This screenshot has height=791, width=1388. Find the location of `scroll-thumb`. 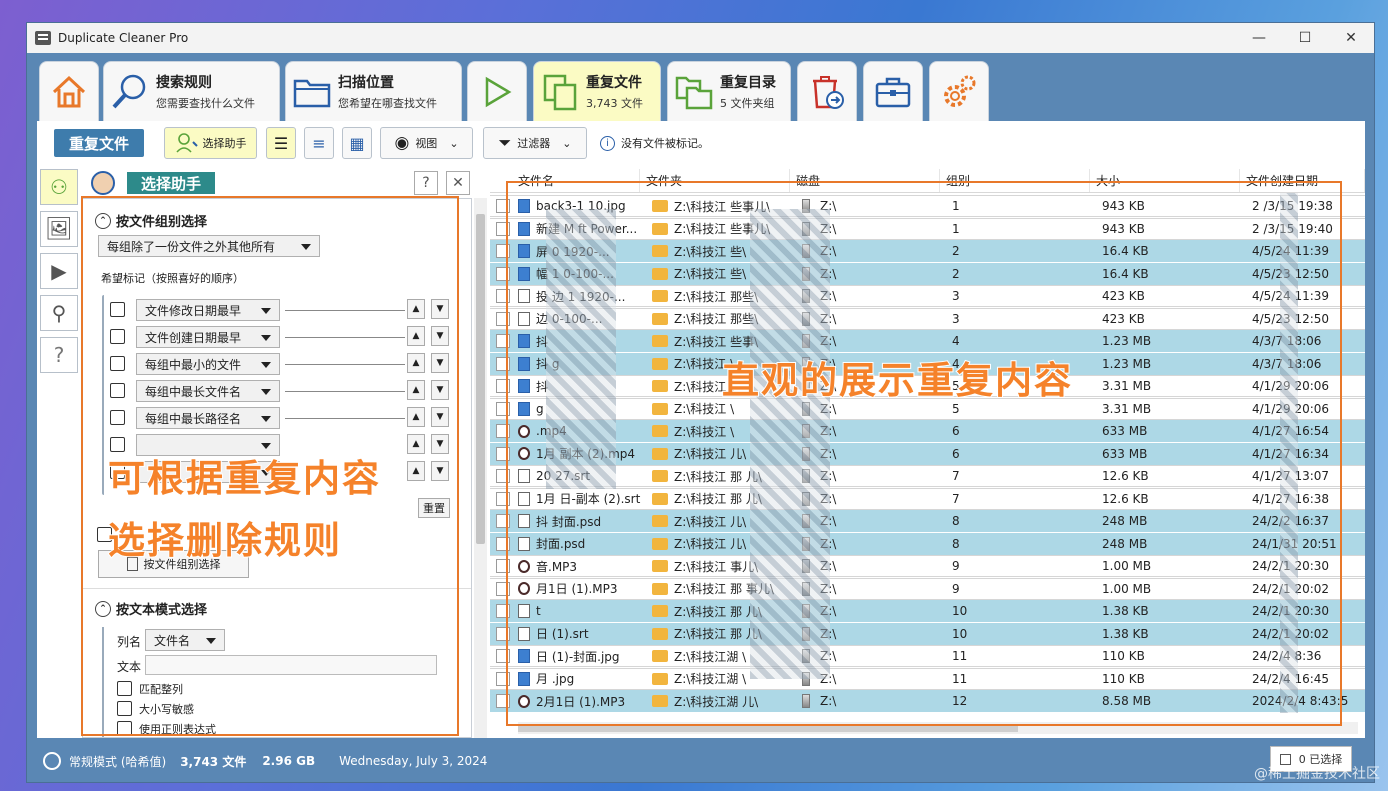

scroll-thumb is located at coordinates (768, 728).